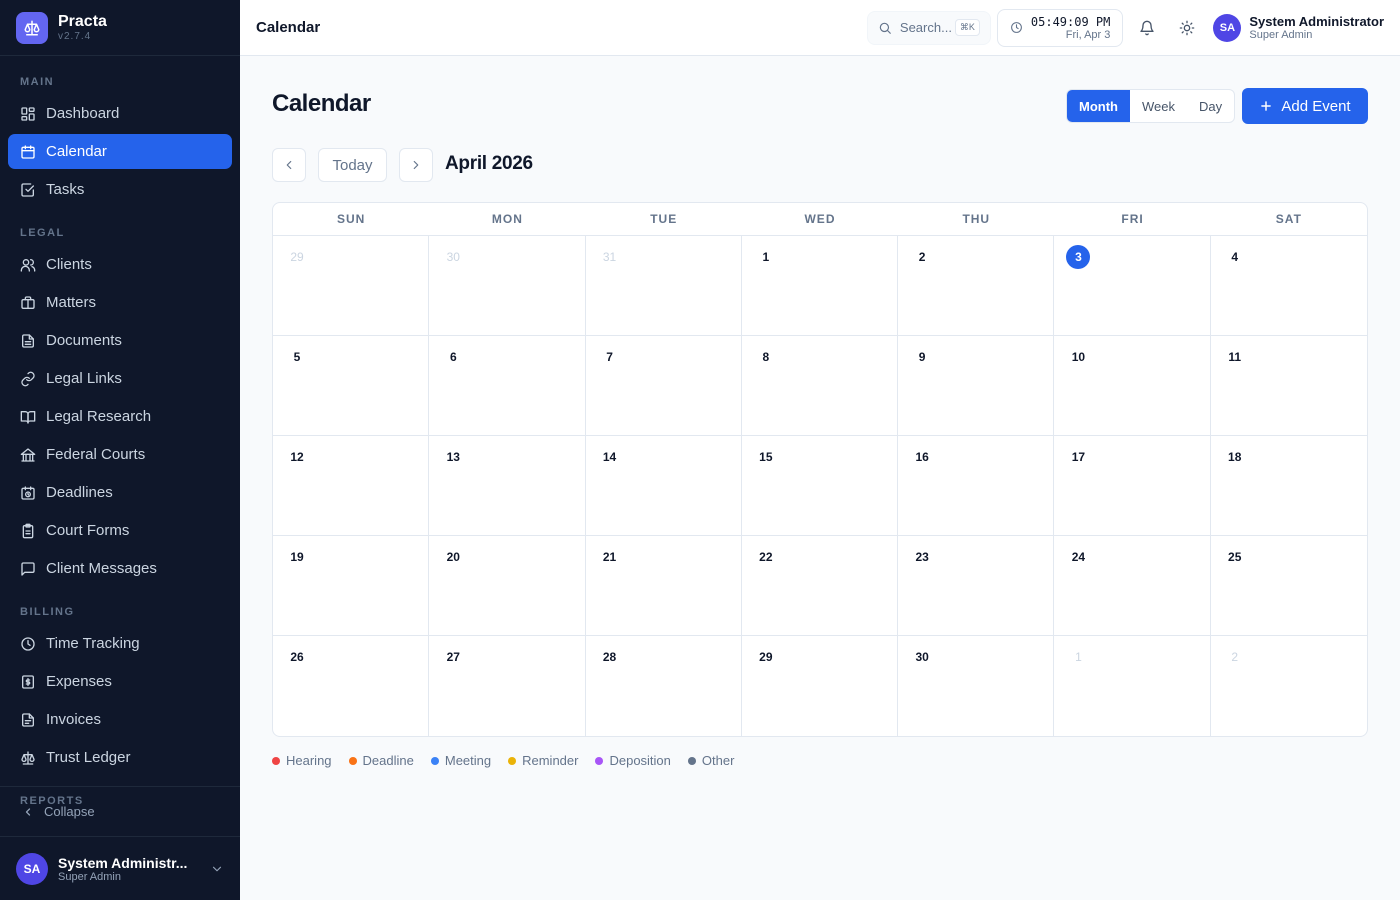 This screenshot has height=900, width=1400. What do you see at coordinates (289, 165) in the screenshot?
I see `previous-month-button` at bounding box center [289, 165].